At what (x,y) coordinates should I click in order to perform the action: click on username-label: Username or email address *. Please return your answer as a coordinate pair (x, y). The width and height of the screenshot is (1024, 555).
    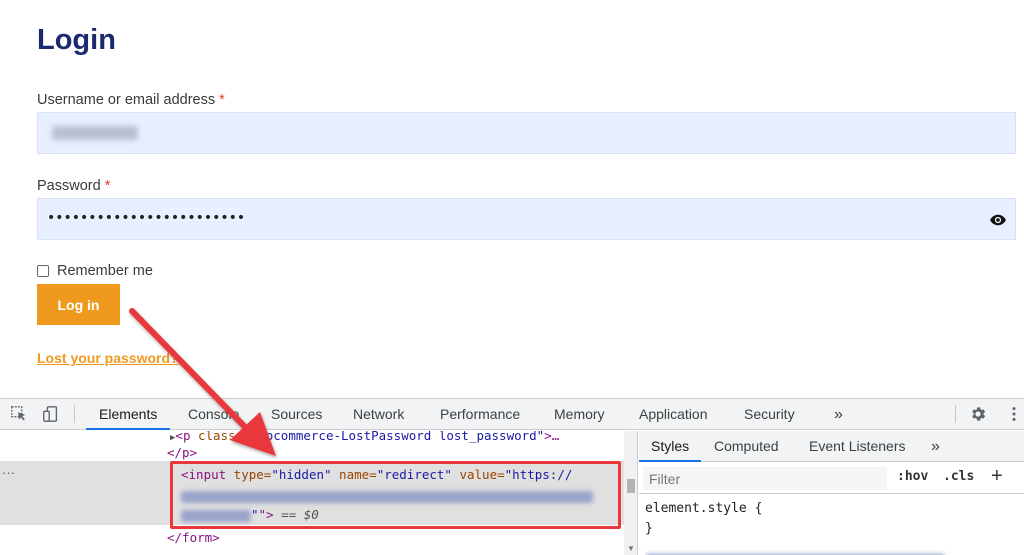
    Looking at the image, I should click on (131, 100).